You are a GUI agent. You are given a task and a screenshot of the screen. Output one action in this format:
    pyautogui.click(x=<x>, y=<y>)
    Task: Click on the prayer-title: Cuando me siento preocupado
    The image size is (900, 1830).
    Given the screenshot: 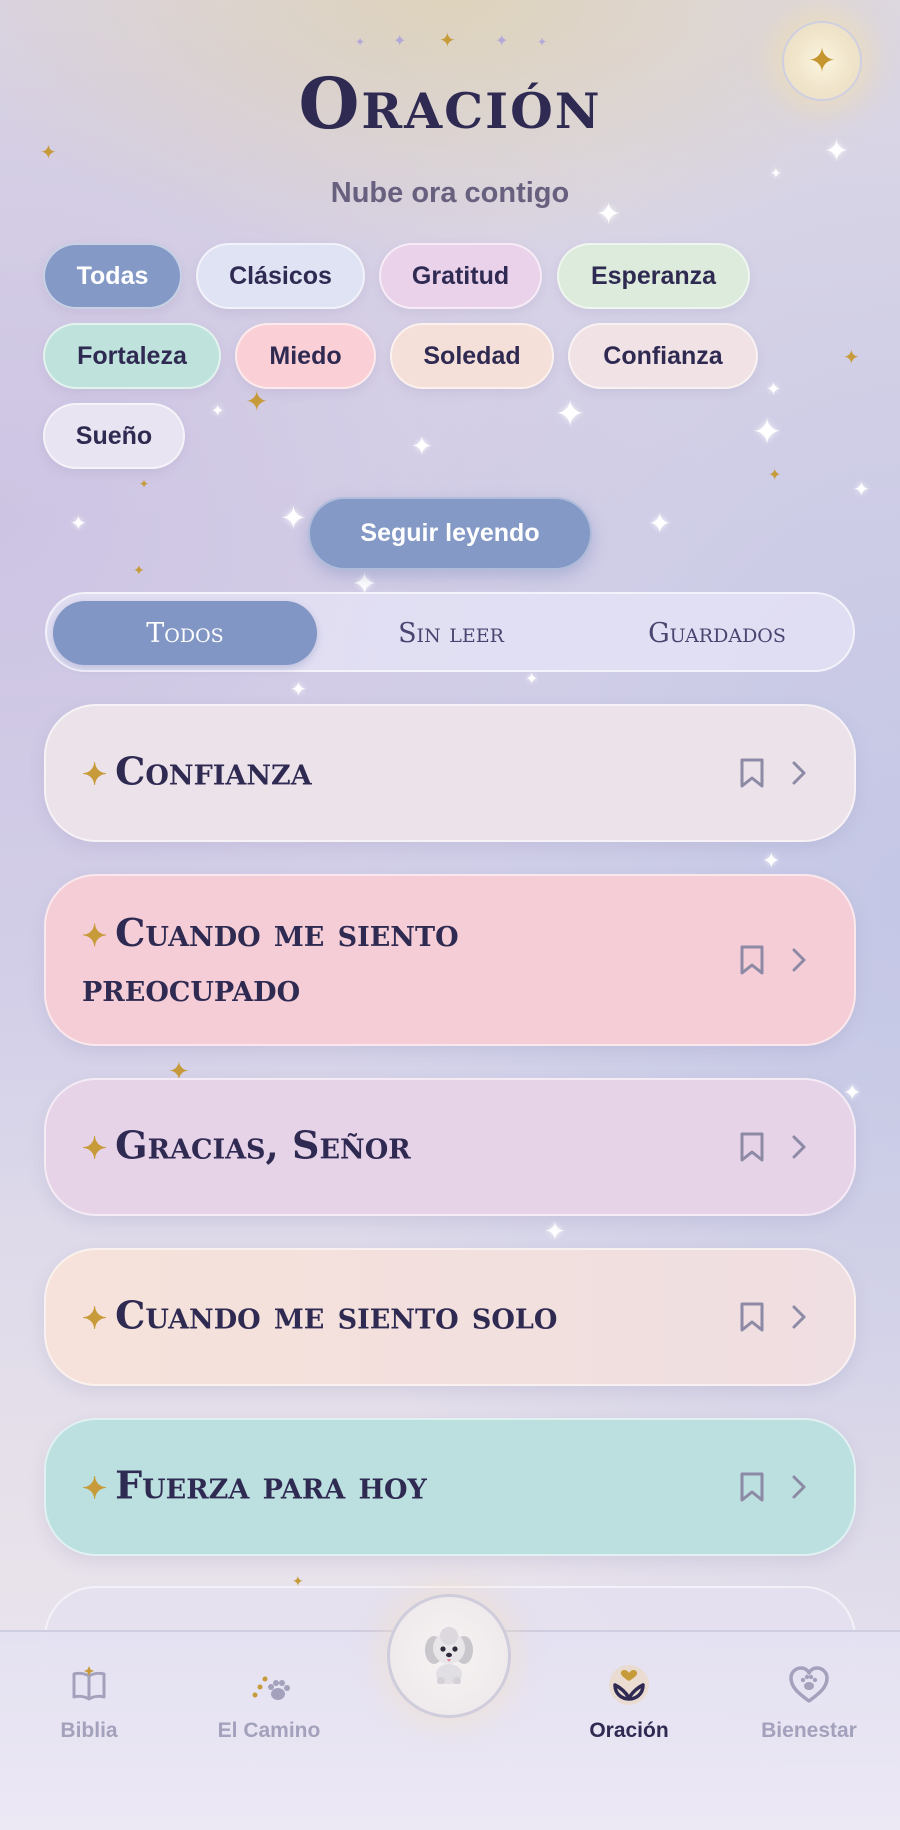 What is the action you would take?
    pyautogui.click(x=270, y=960)
    